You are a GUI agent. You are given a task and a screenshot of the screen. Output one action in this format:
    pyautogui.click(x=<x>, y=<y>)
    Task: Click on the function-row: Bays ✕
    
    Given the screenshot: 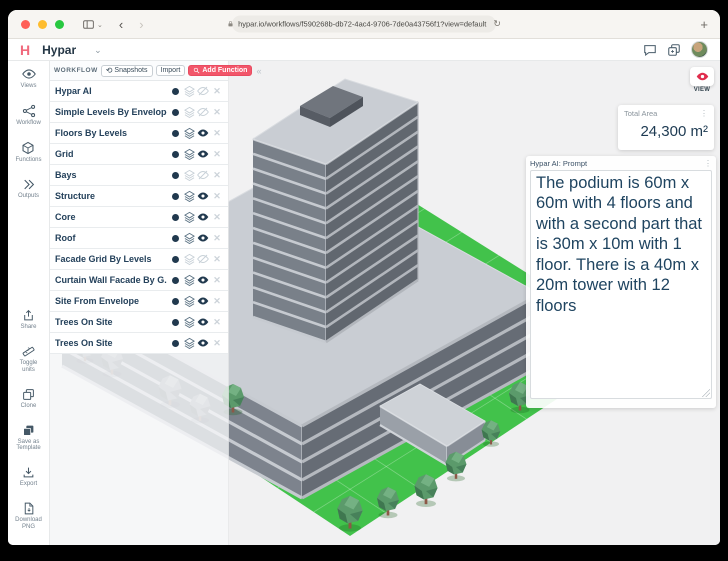 What is the action you would take?
    pyautogui.click(x=139, y=175)
    